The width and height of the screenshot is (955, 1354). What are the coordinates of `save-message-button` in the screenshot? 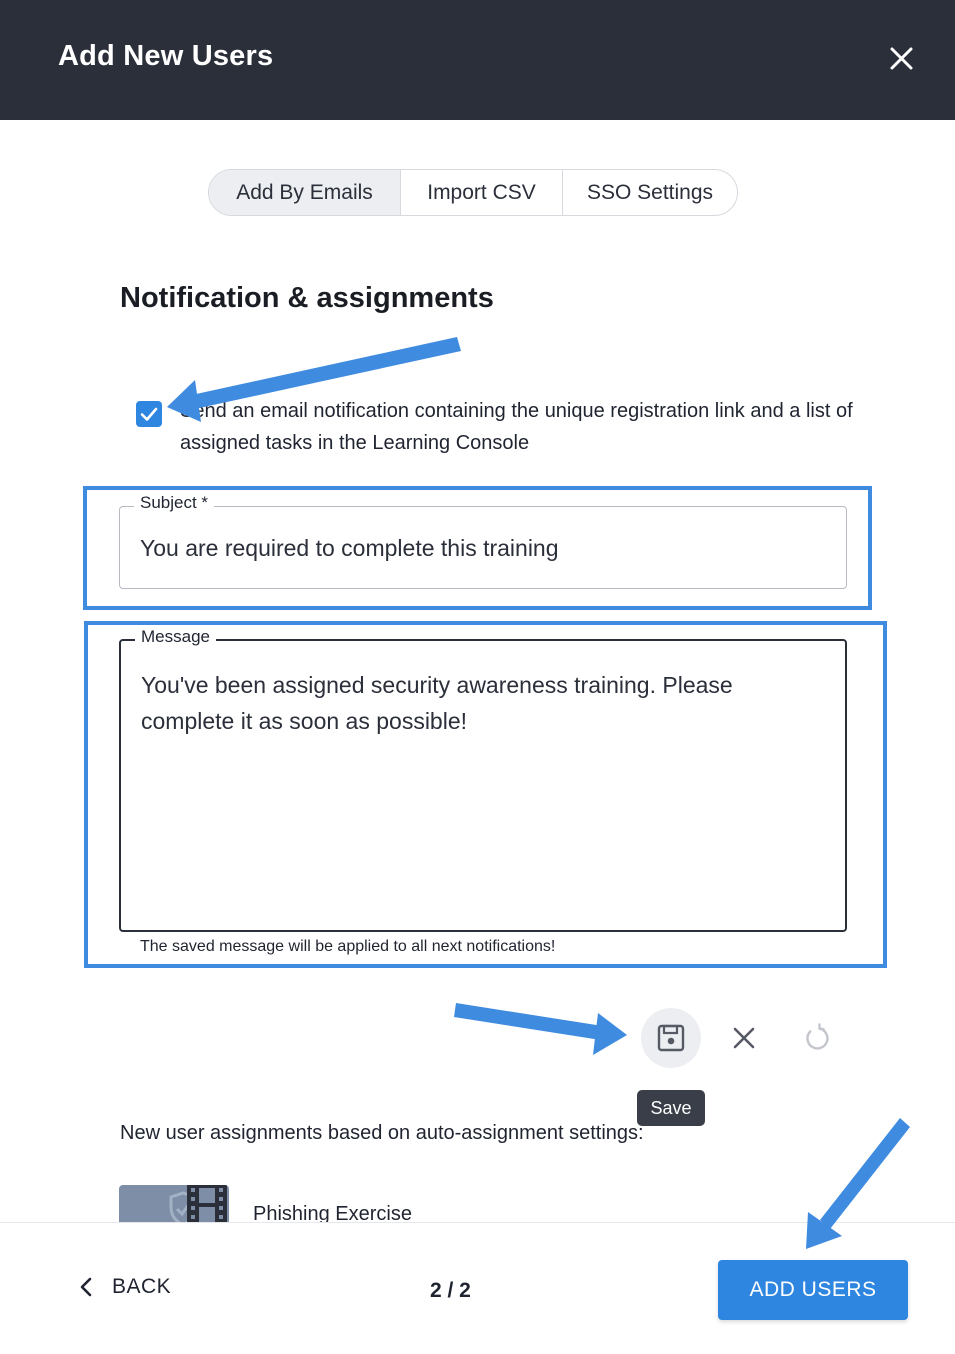 It's located at (671, 1038).